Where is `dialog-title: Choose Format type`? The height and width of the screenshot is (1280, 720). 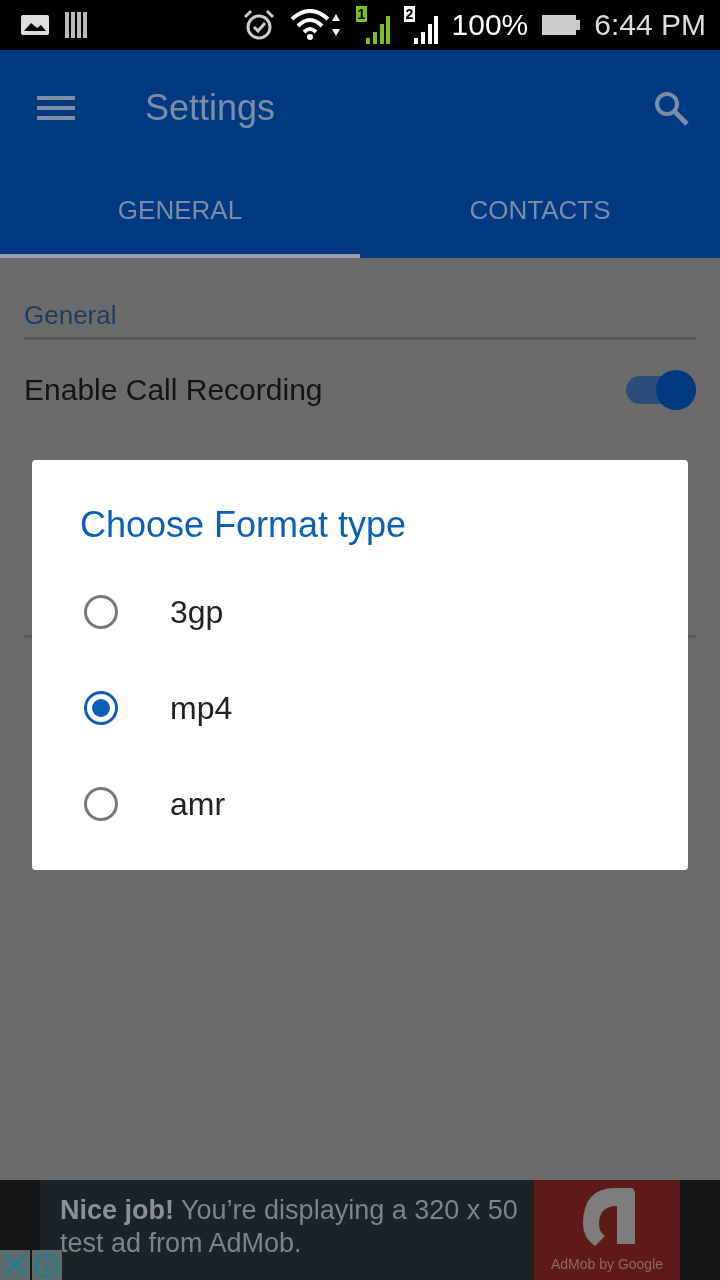 dialog-title: Choose Format type is located at coordinates (244, 525).